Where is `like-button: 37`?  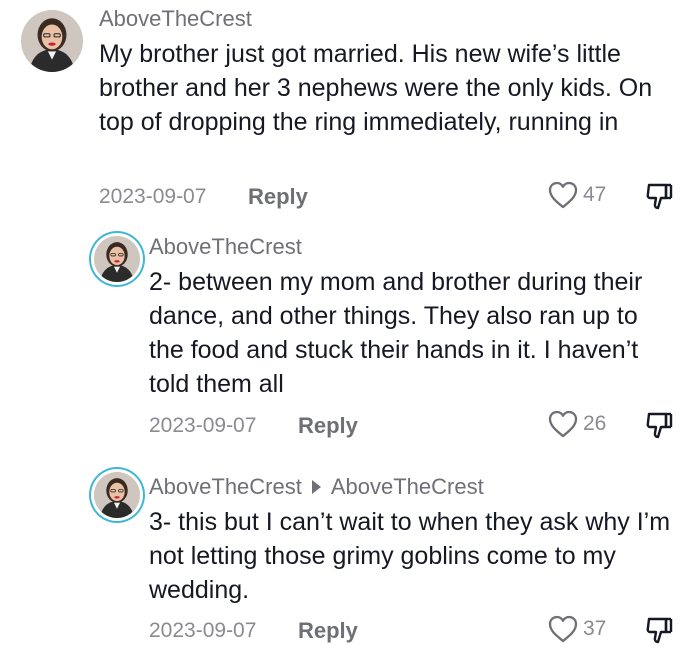
like-button: 37 is located at coordinates (576, 629).